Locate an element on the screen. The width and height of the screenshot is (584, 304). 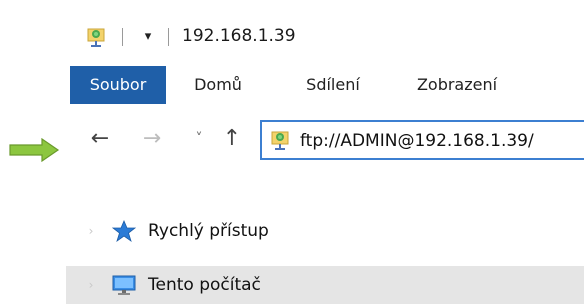
tab-soubor: Soubor is located at coordinates (118, 85).